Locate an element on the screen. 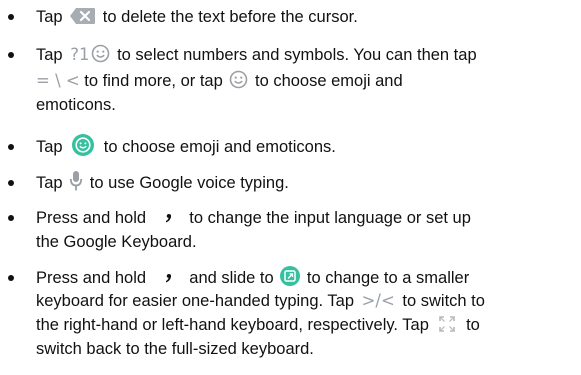 This screenshot has height=375, width=581. switch-side-arrows: >/< is located at coordinates (378, 300).